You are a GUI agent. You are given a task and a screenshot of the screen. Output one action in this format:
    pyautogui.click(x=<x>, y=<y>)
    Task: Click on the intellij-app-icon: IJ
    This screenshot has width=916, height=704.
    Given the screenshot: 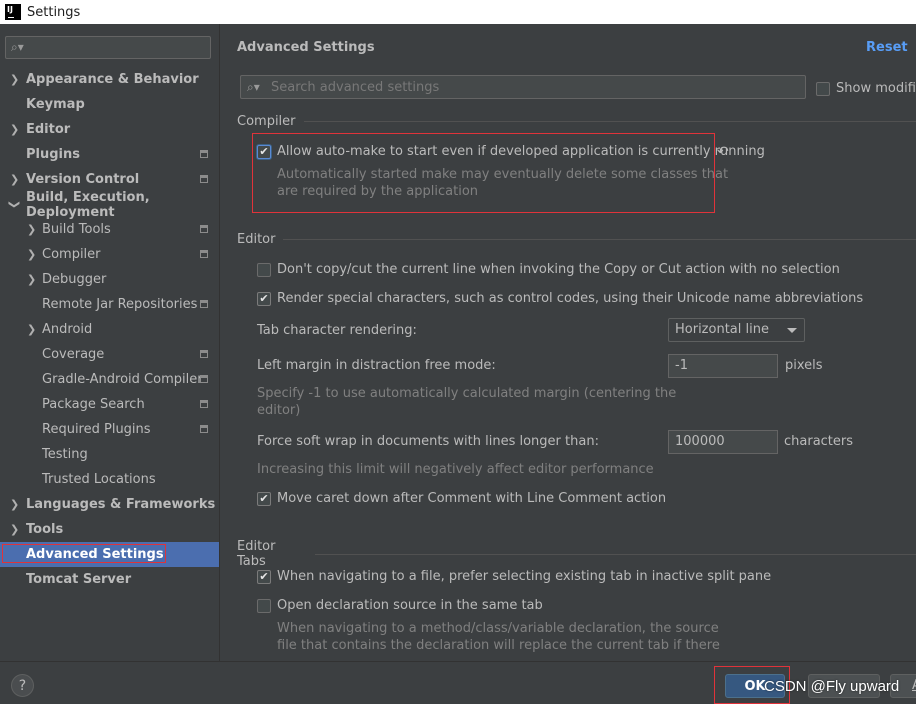 What is the action you would take?
    pyautogui.click(x=13, y=12)
    